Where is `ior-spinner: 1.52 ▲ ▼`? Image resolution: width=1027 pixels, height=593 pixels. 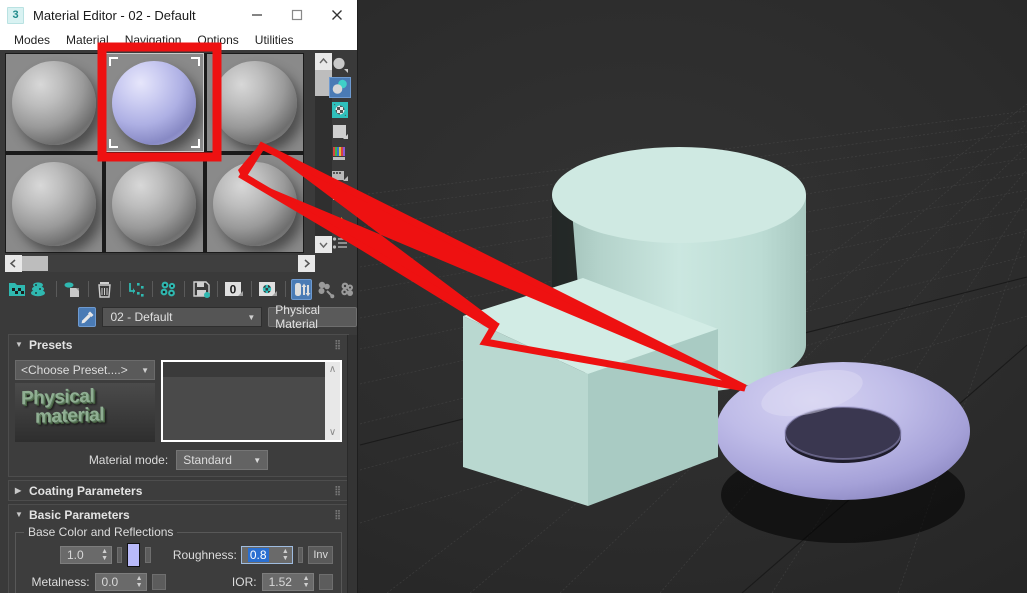 ior-spinner: 1.52 ▲ ▼ is located at coordinates (287, 582).